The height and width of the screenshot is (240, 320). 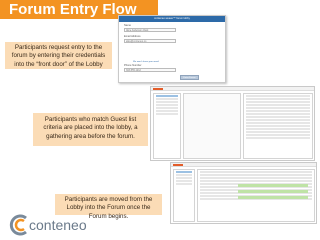 What do you see at coordinates (127, 25) in the screenshot?
I see `name-label: Name` at bounding box center [127, 25].